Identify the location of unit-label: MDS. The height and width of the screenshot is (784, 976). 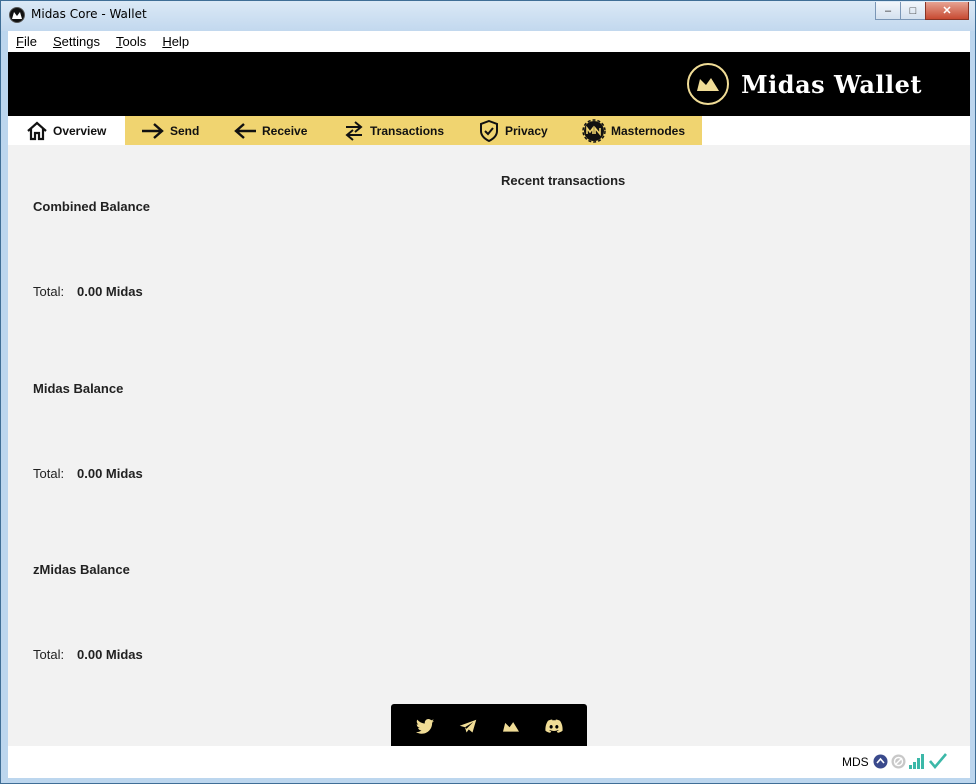
(855, 762).